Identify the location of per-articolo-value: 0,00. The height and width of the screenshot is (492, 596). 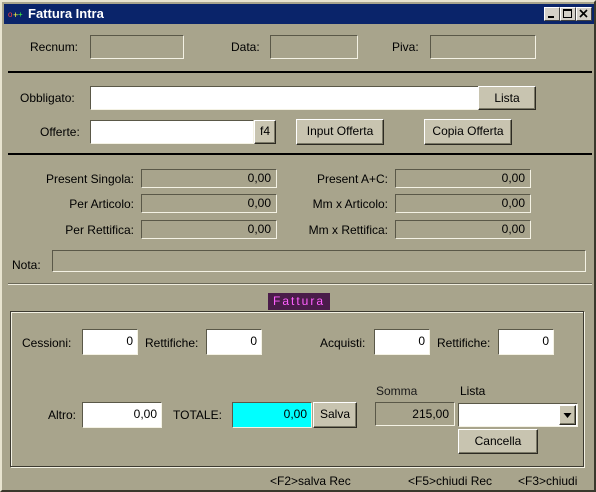
(259, 203).